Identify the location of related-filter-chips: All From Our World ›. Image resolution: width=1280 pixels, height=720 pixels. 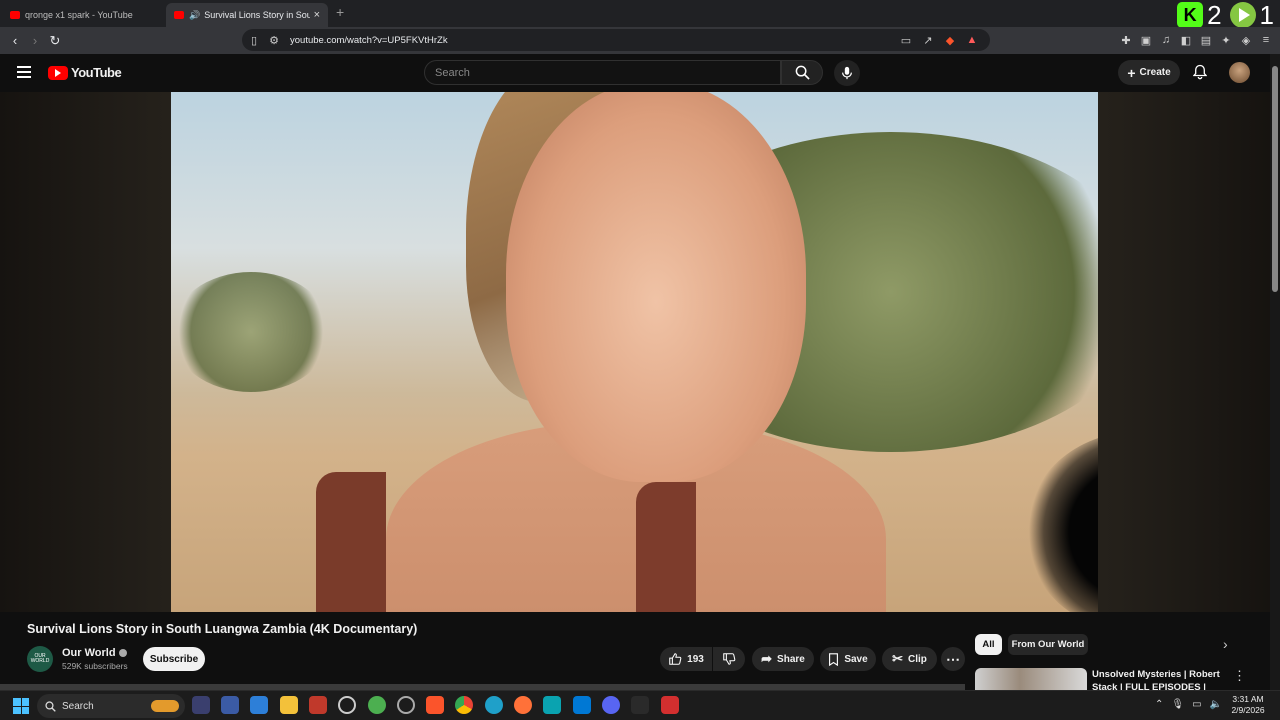
(1120, 645).